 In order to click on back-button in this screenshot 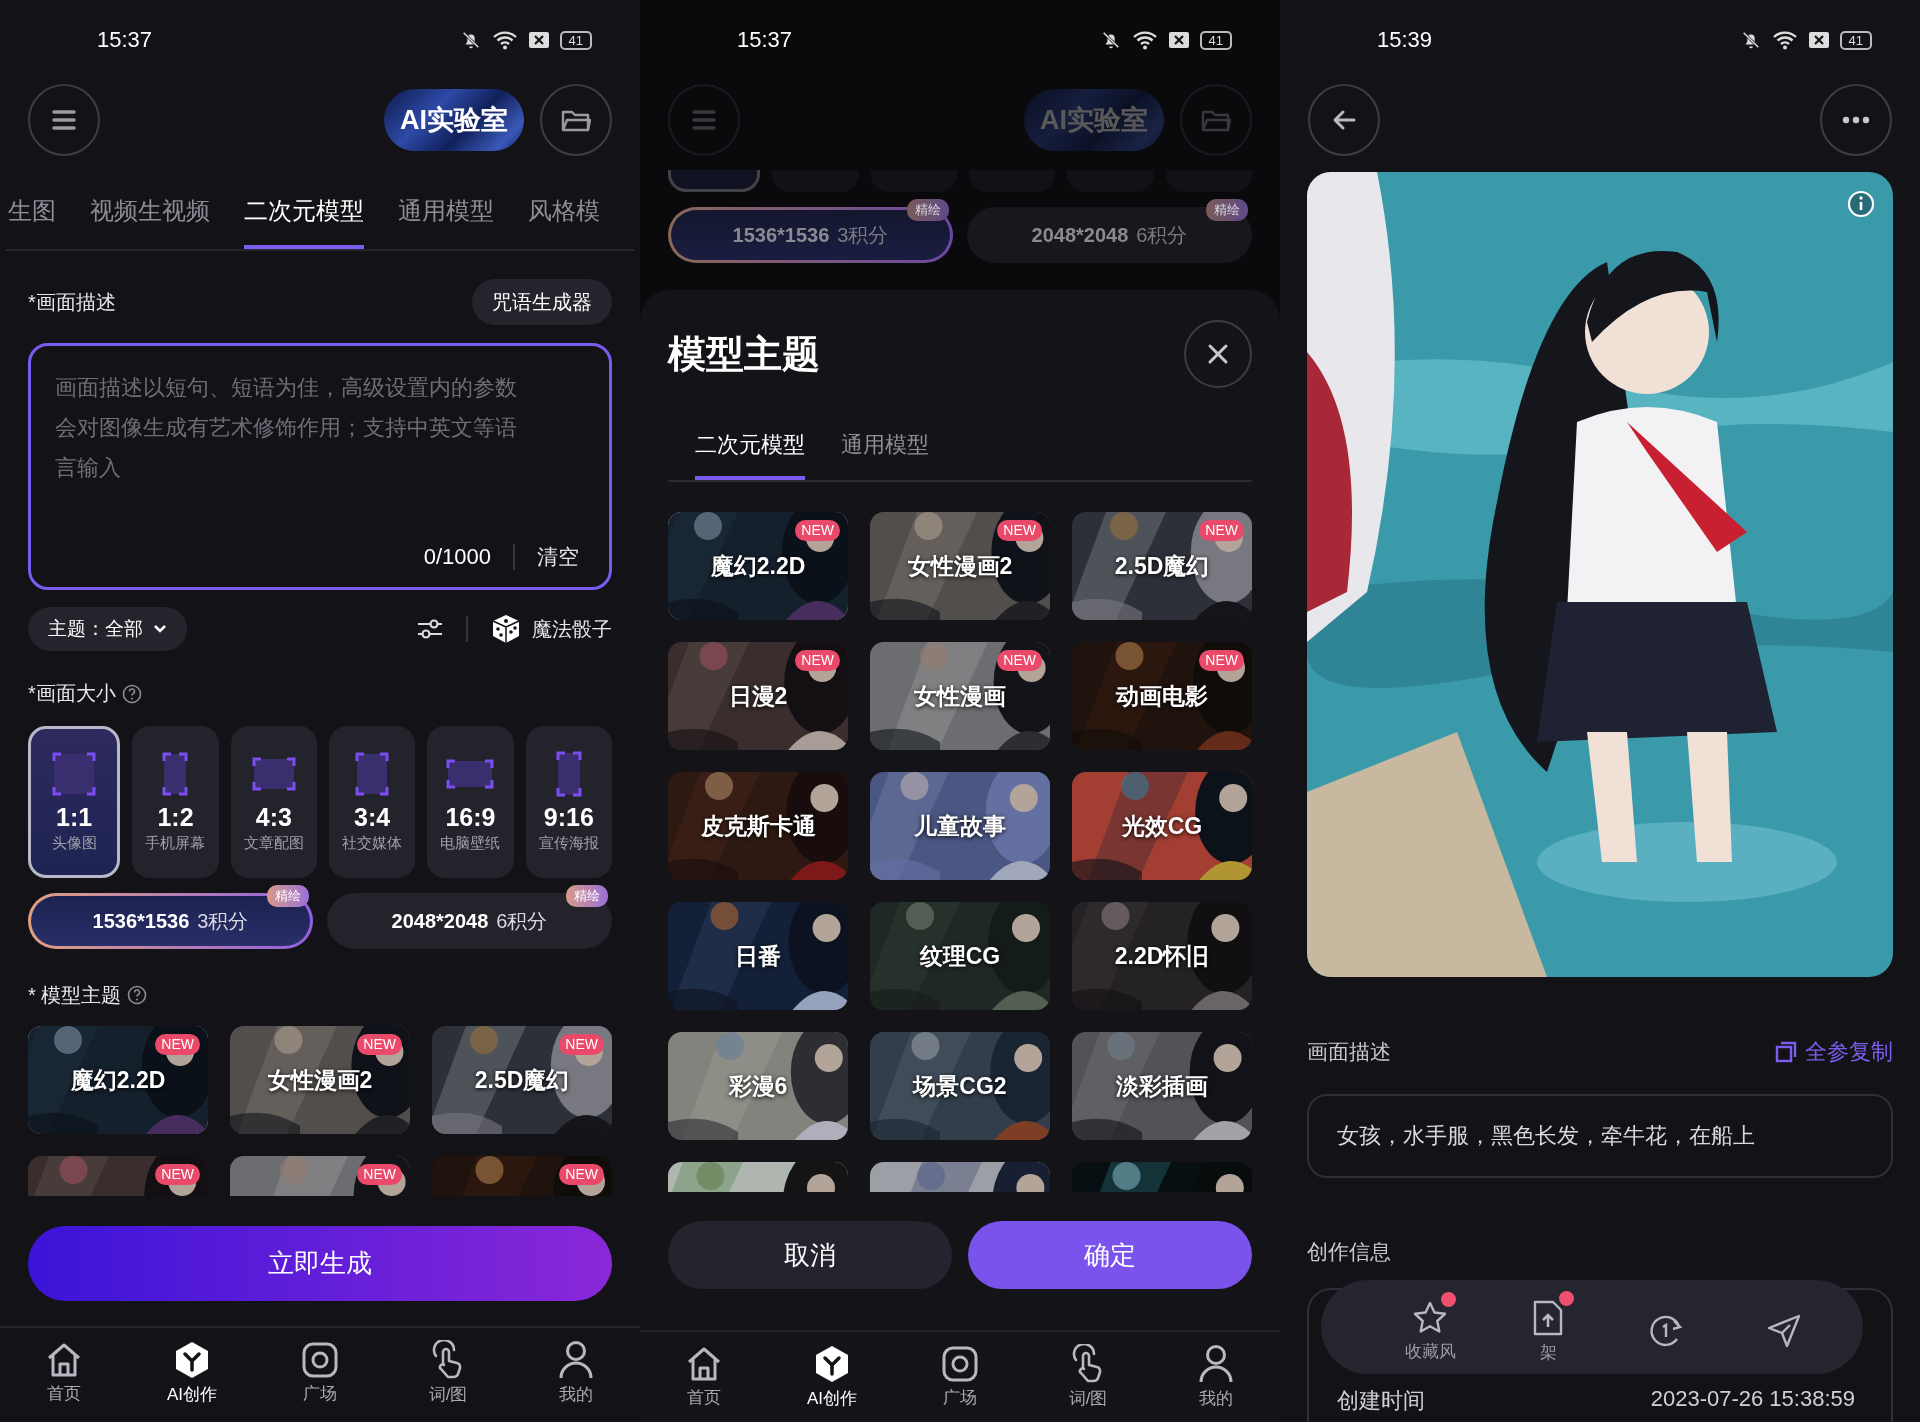, I will do `click(1344, 120)`.